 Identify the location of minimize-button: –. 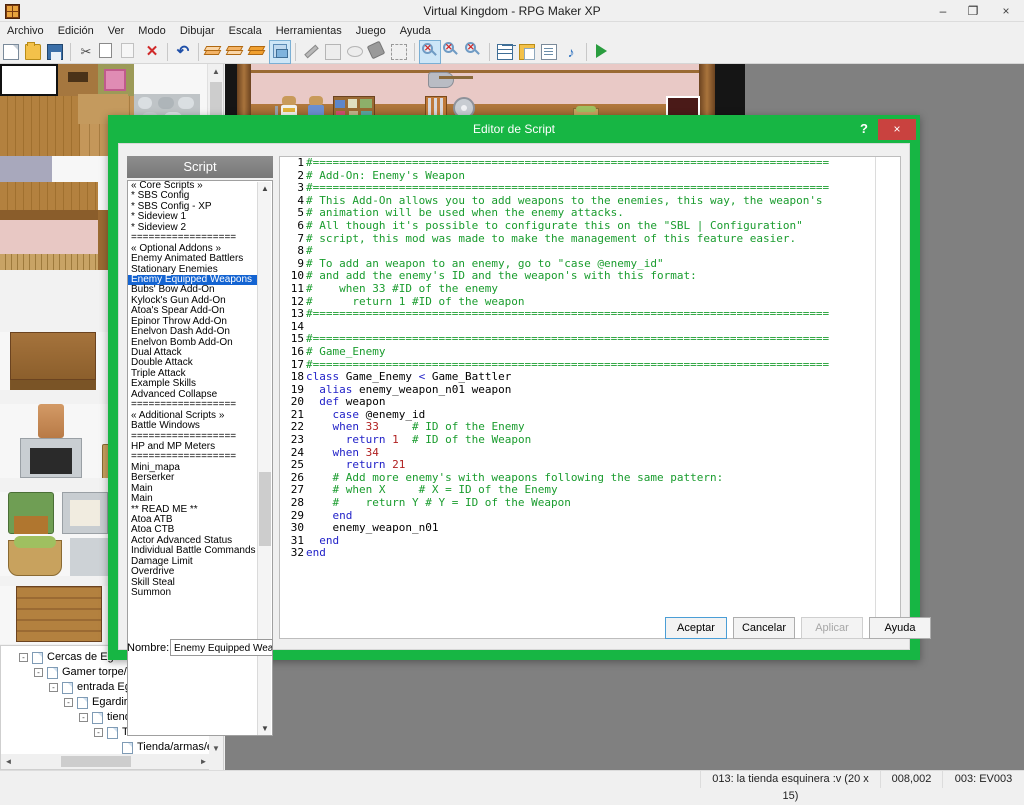
(943, 11).